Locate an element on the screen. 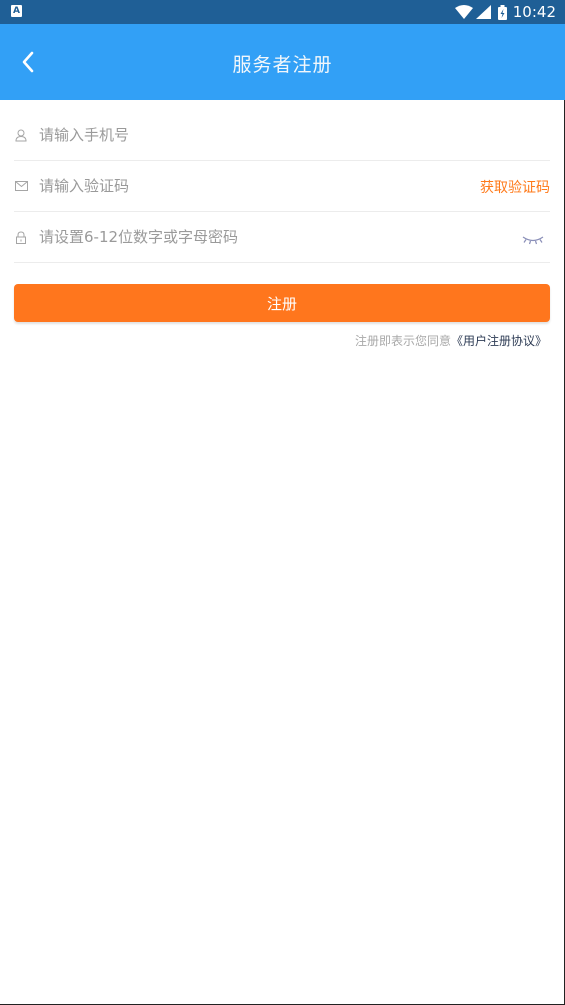  password-row is located at coordinates (282, 237).